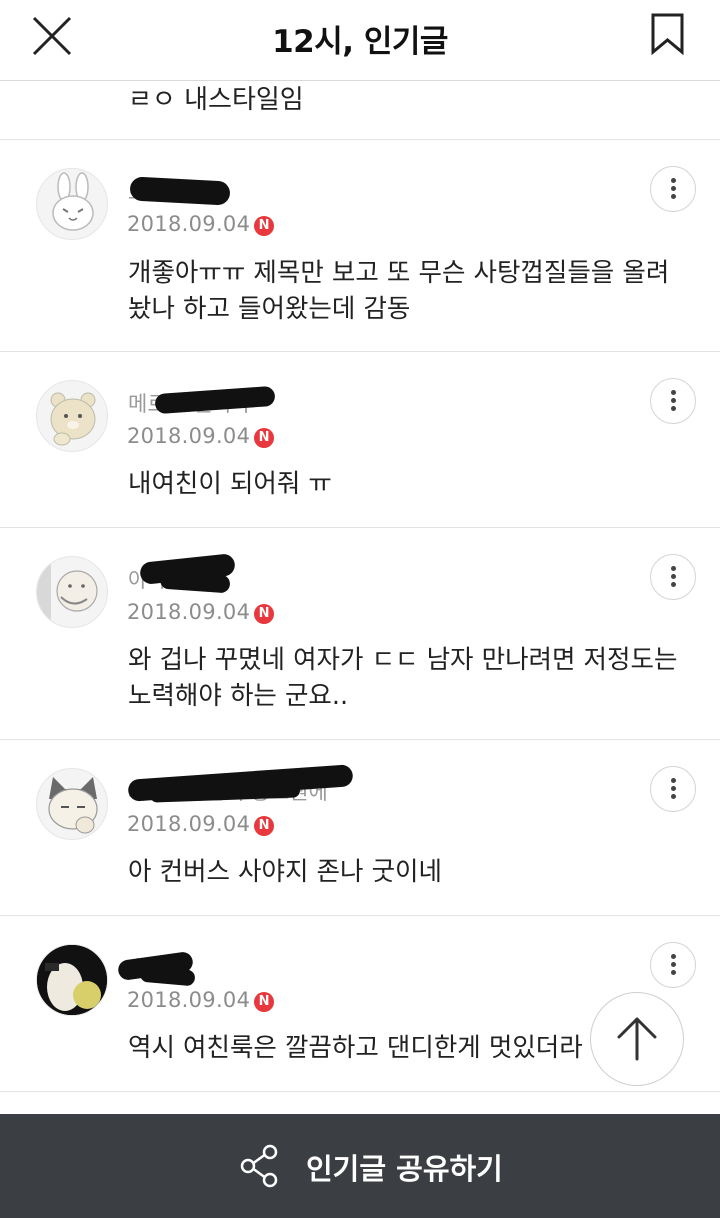 The image size is (720, 1218). What do you see at coordinates (72, 592) in the screenshot?
I see `blob-avatar` at bounding box center [72, 592].